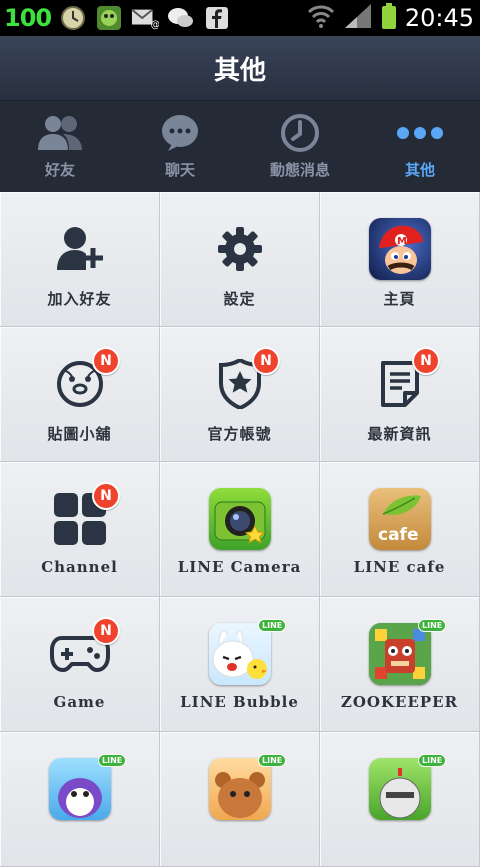  What do you see at coordinates (399, 434) in the screenshot?
I see `grid-item-label: 最新資訊` at bounding box center [399, 434].